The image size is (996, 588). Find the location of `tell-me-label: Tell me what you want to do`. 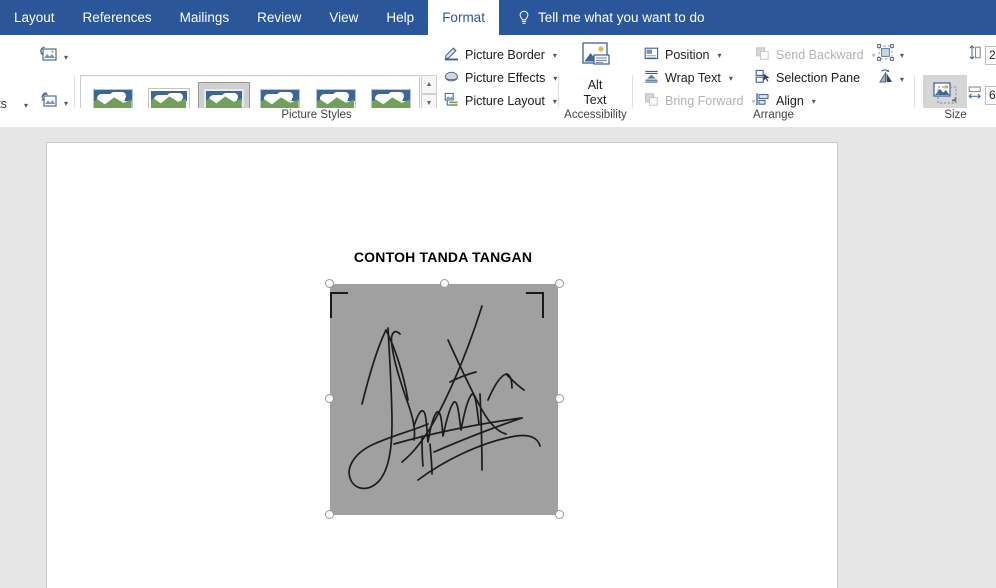

tell-me-label: Tell me what you want to do is located at coordinates (621, 17).